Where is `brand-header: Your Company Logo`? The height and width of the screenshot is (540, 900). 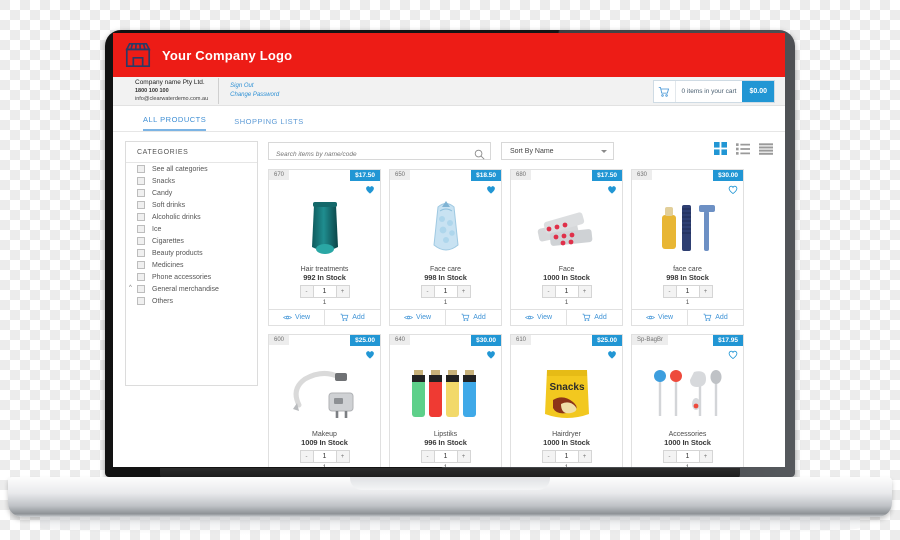
brand-header: Your Company Logo is located at coordinates (449, 55).